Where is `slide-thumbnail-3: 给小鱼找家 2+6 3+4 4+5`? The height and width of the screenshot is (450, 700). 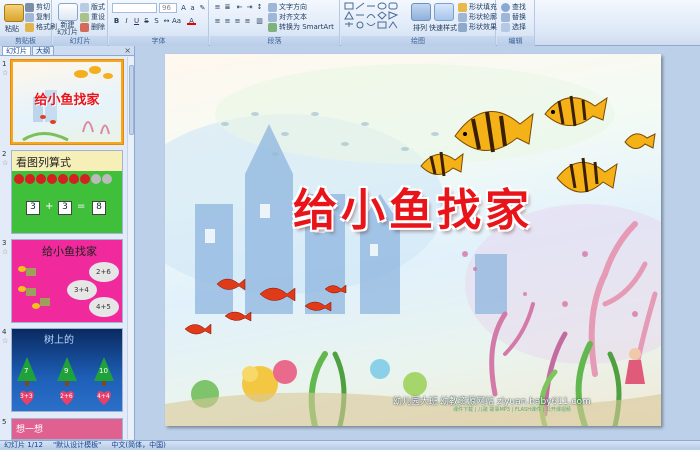
slide-thumbnail-3: 给小鱼找家 2+6 3+4 4+5 is located at coordinates (67, 281).